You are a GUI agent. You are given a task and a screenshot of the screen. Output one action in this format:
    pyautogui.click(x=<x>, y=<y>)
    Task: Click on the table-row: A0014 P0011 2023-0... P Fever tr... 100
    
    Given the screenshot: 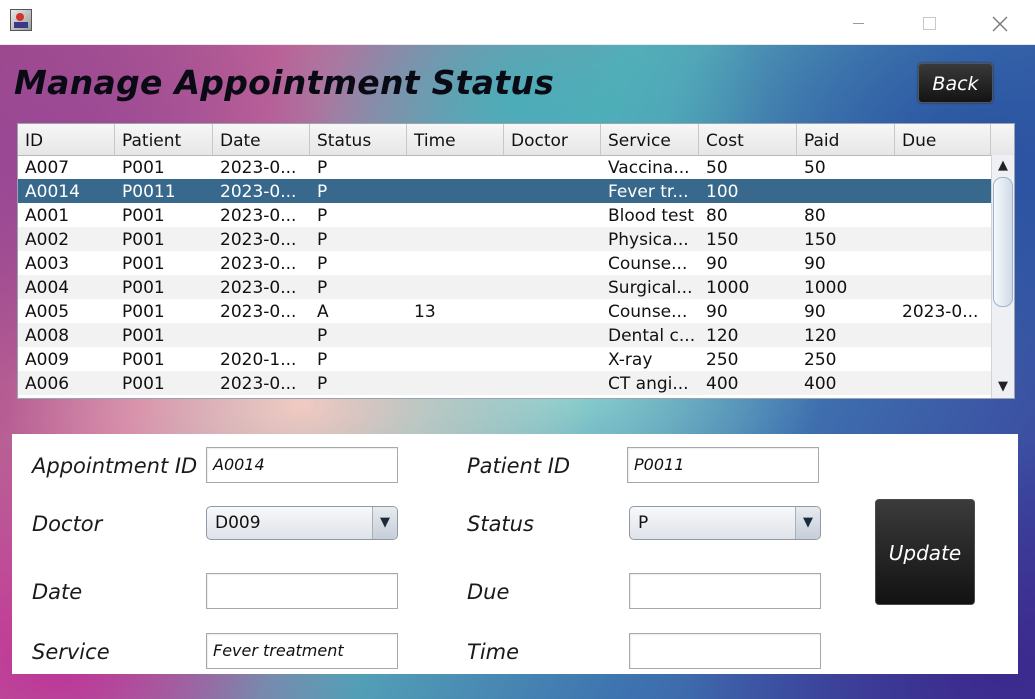 What is the action you would take?
    pyautogui.click(x=504, y=191)
    